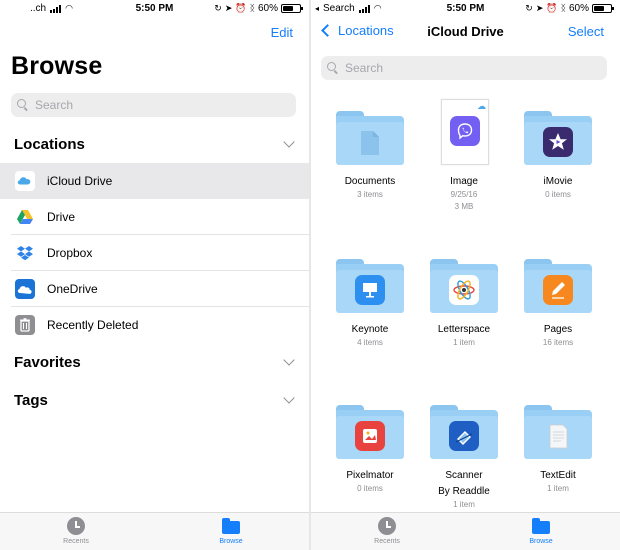 This screenshot has height=550, width=620. Describe the element at coordinates (558, 436) in the screenshot. I see `textedit-icon` at that location.